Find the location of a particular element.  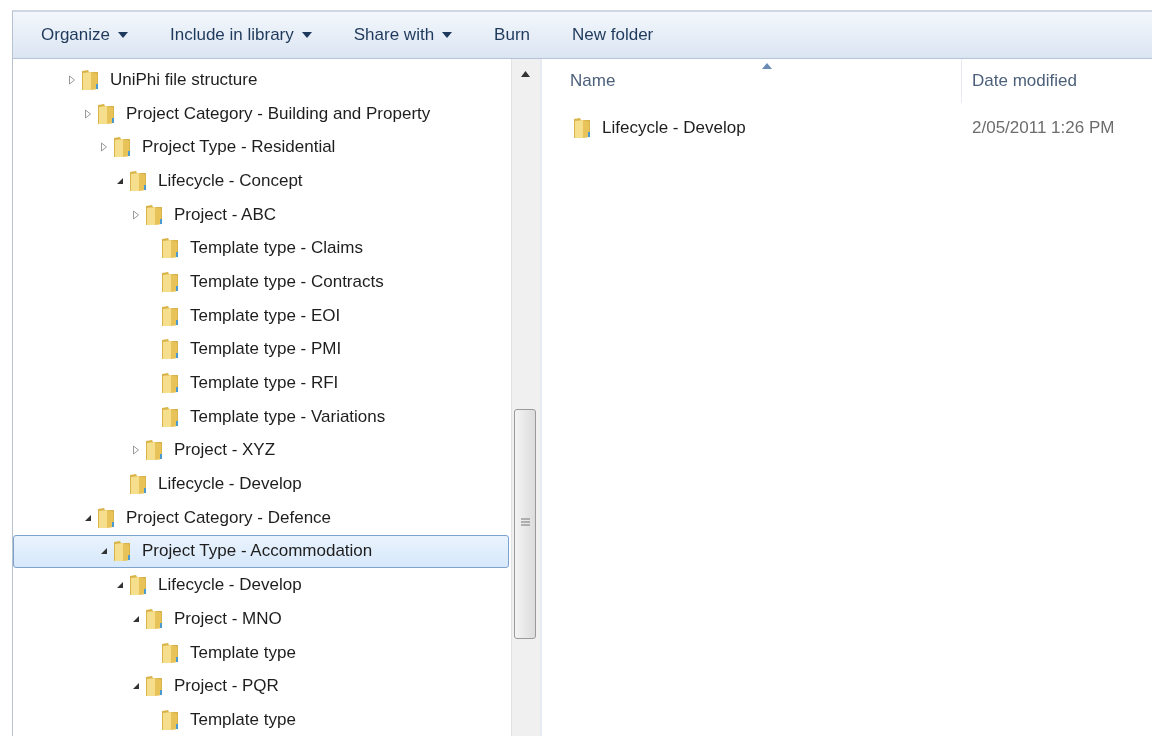

tree-row: Project - XYZ is located at coordinates (261, 450).